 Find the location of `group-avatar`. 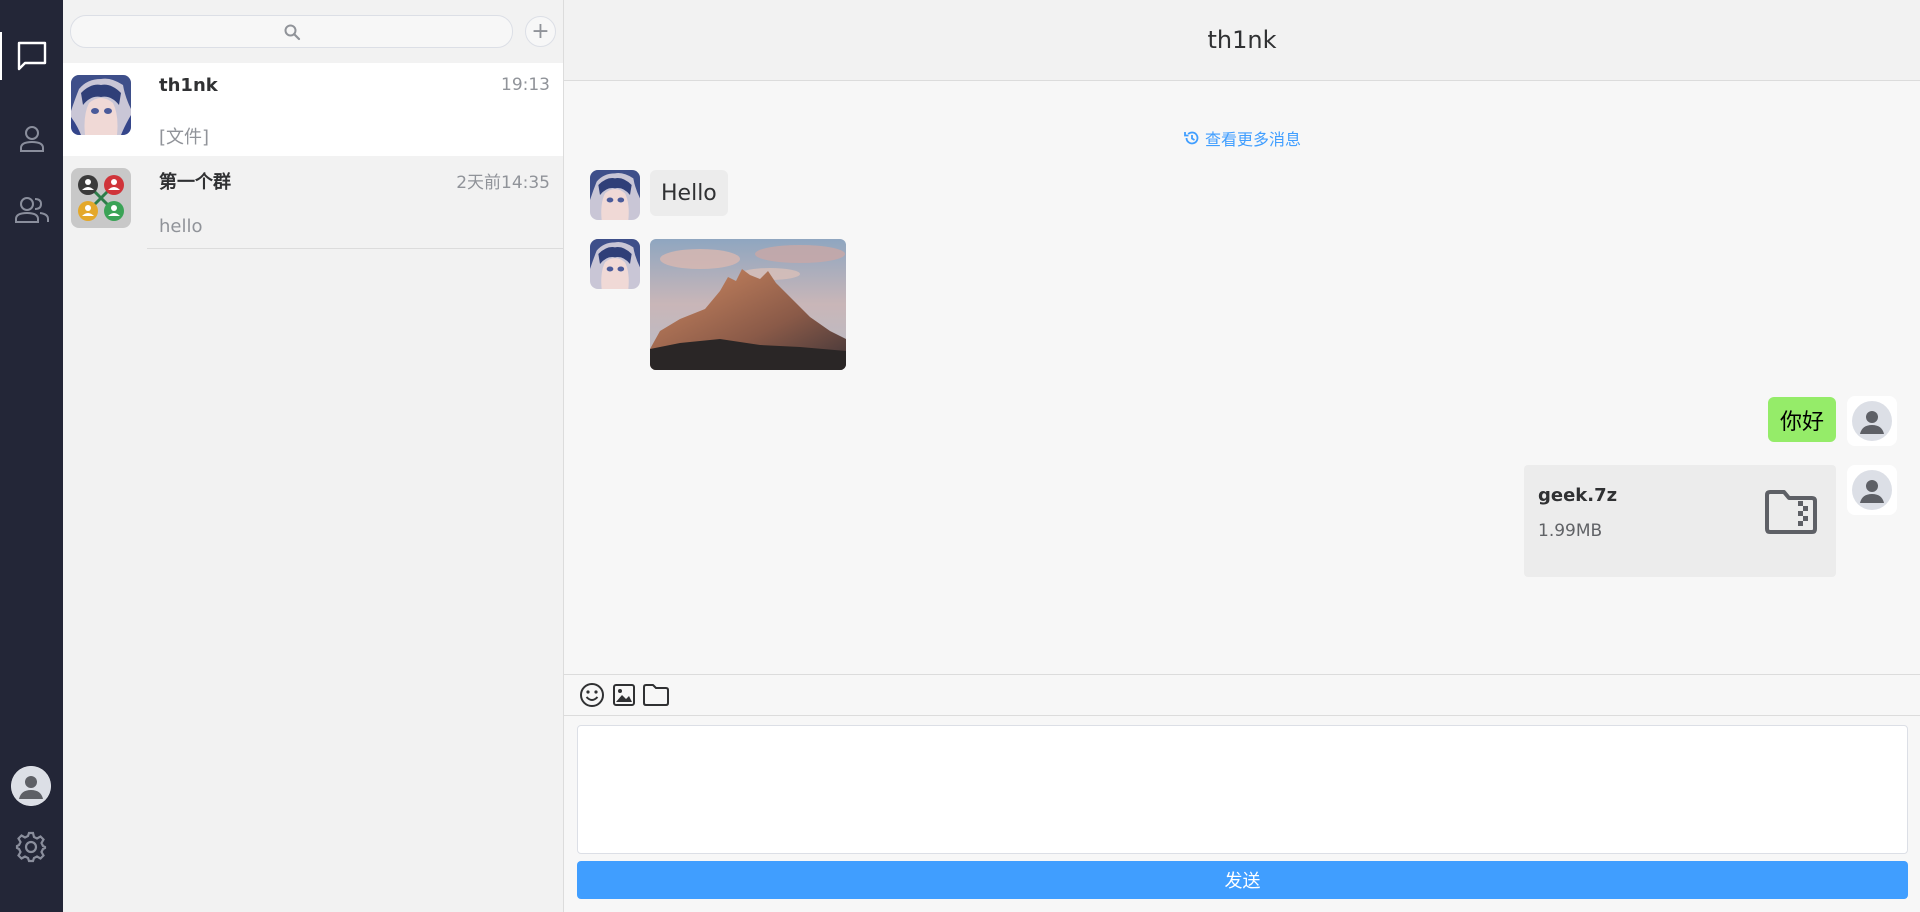

group-avatar is located at coordinates (101, 198).